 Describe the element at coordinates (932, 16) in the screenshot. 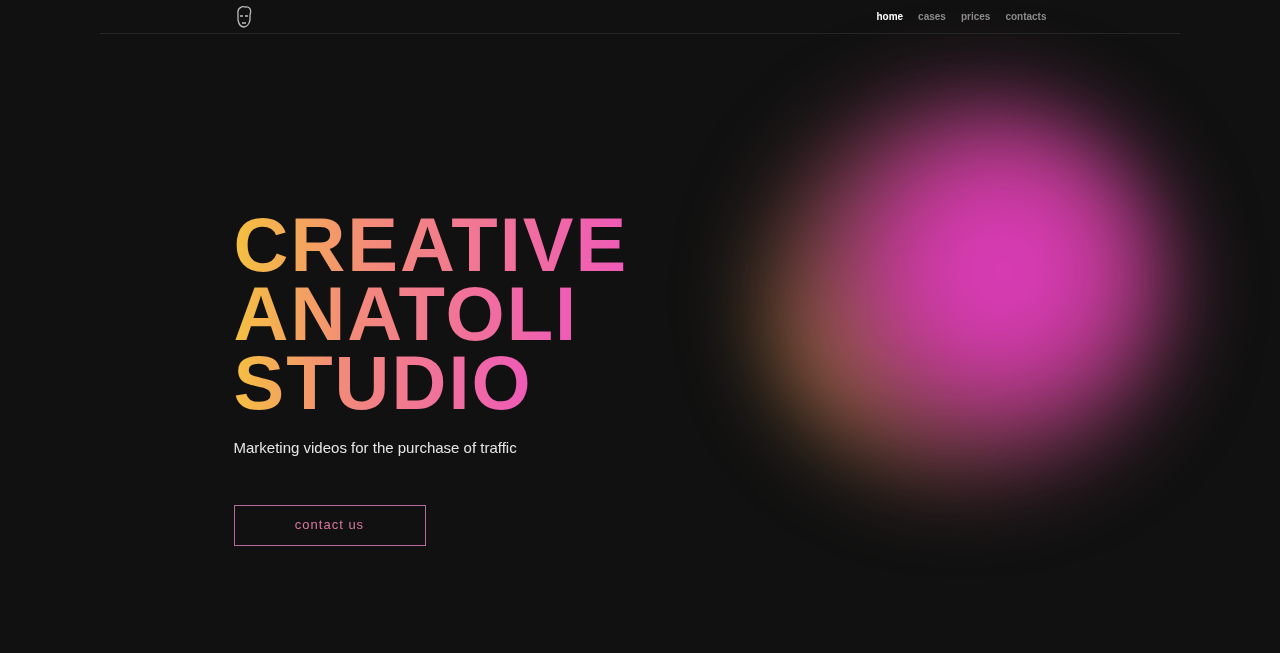

I see `nav-link: cases` at that location.